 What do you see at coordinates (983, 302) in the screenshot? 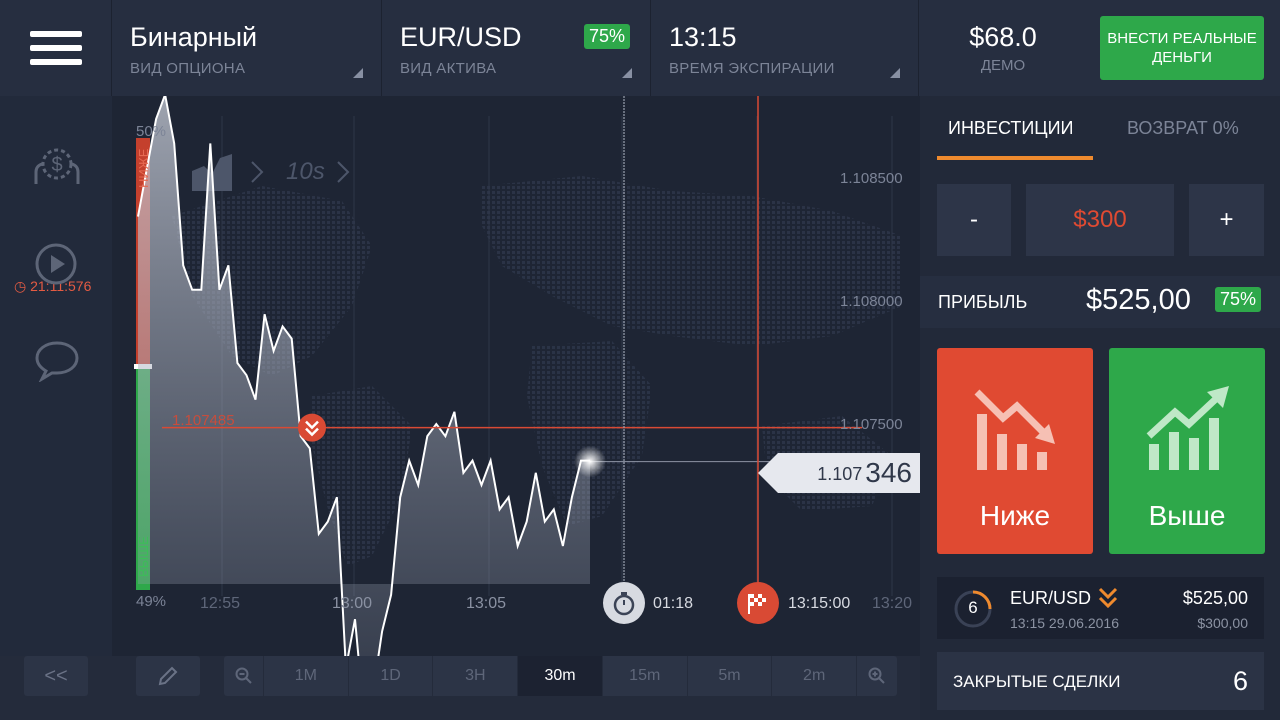
I see `profit-label: ПРИБЫЛЬ` at bounding box center [983, 302].